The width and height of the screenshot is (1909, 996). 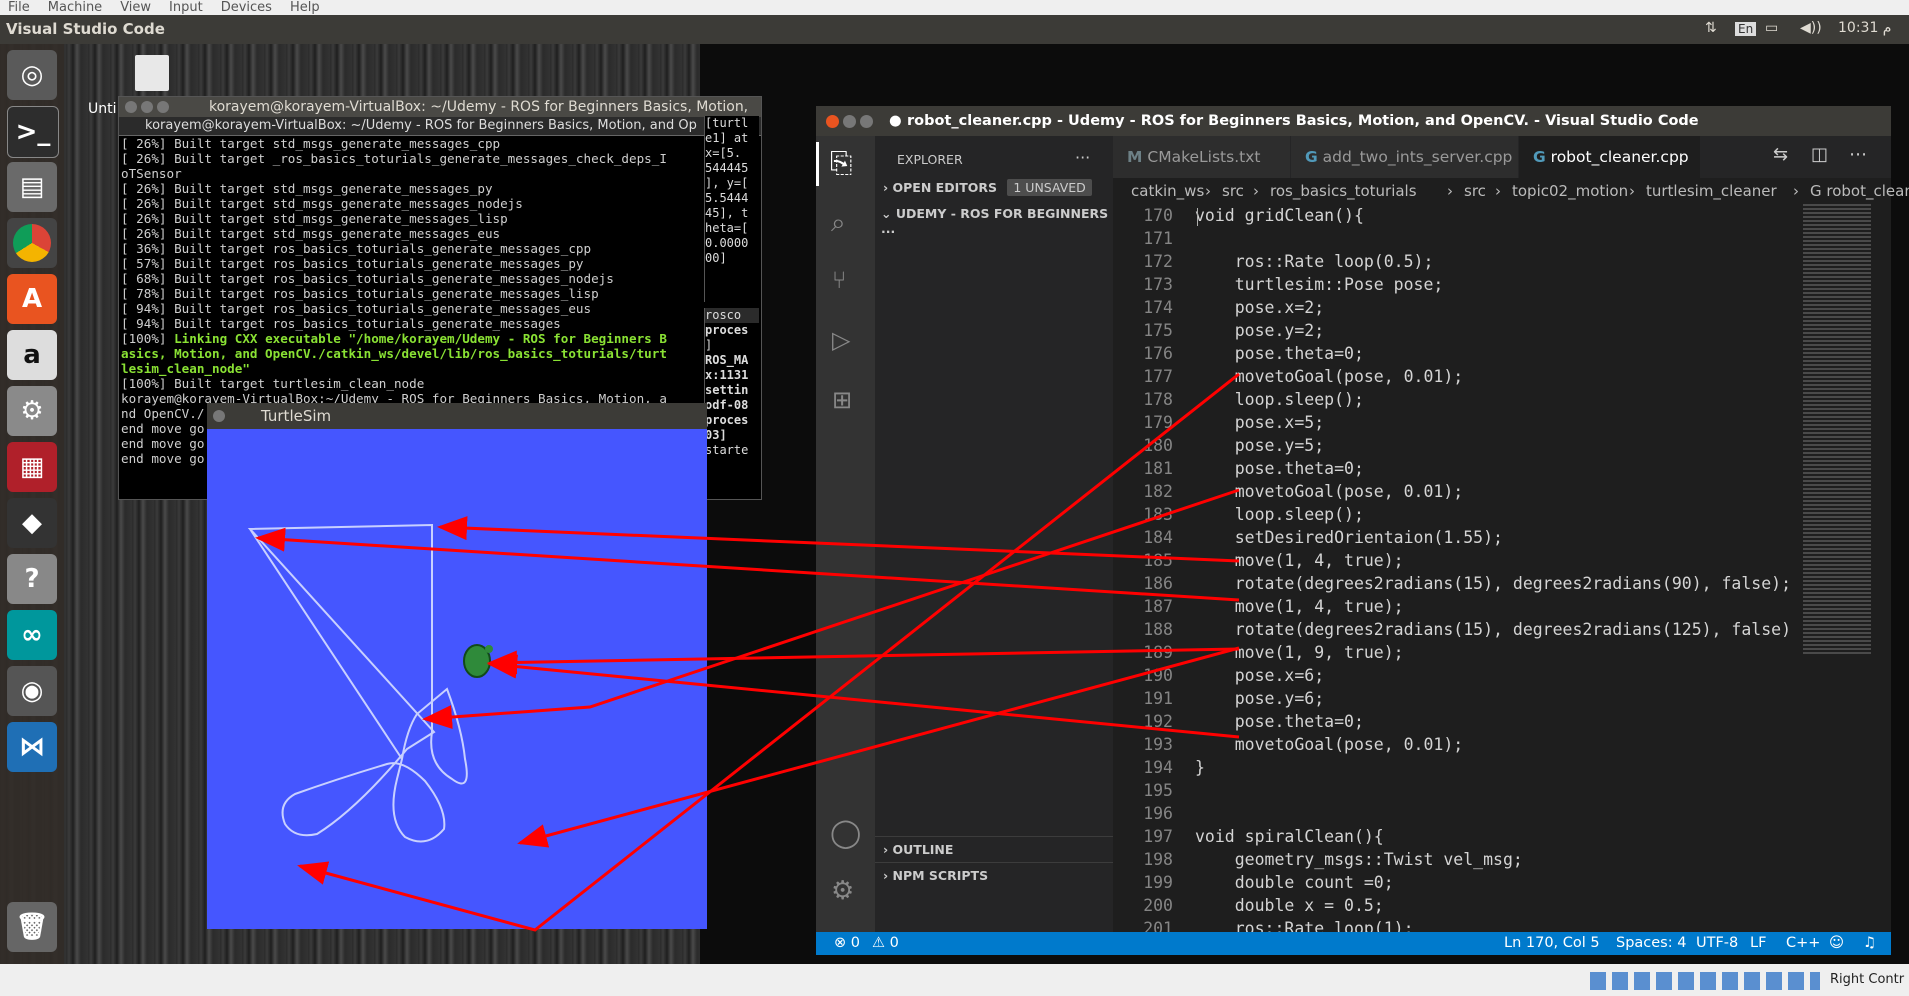 What do you see at coordinates (152, 73) in the screenshot?
I see `file-icon` at bounding box center [152, 73].